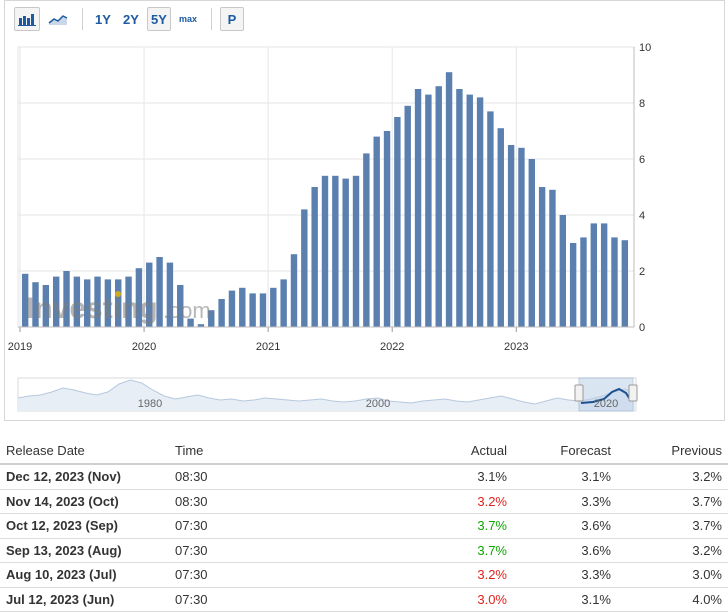 This screenshot has height=613, width=728. Describe the element at coordinates (378, 404) in the screenshot. I see `navigator-label: 2000` at that location.